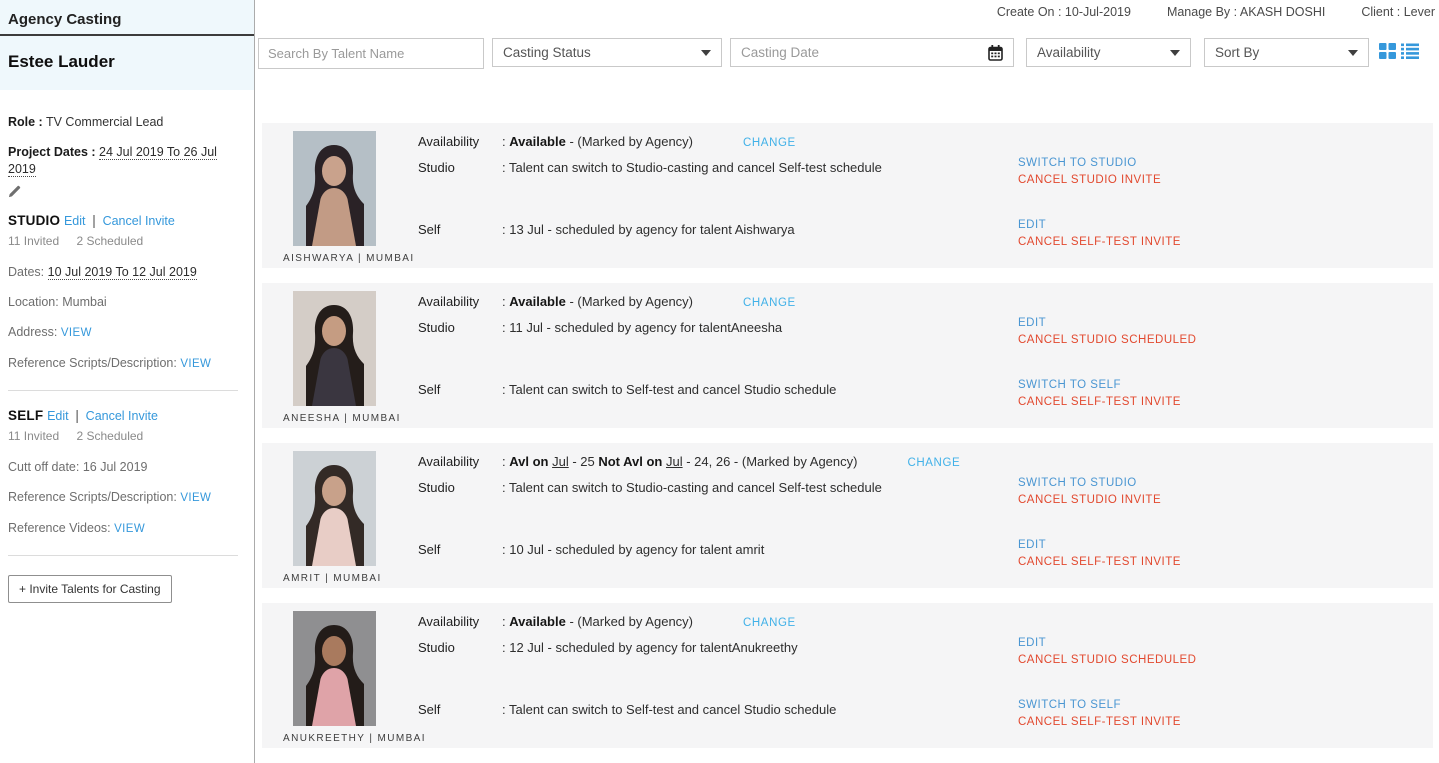  Describe the element at coordinates (122, 416) in the screenshot. I see `self-cancel-invite-link: Cancel Invite` at that location.